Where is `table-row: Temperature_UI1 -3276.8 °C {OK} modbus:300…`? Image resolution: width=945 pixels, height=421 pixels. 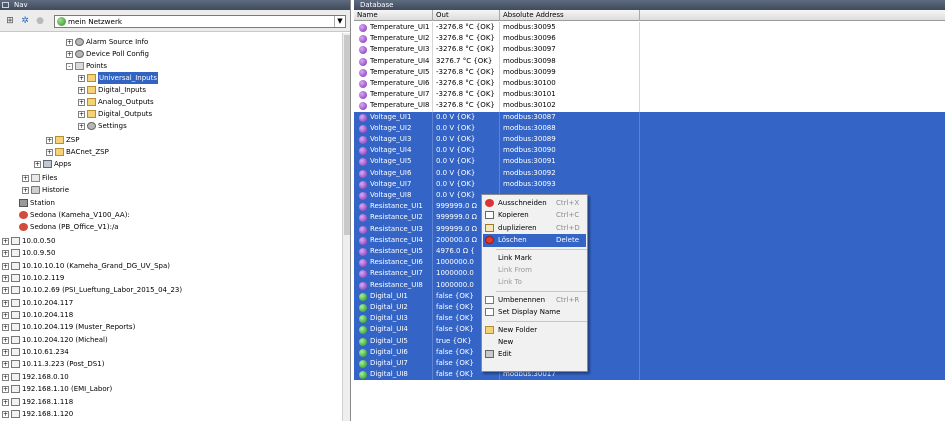
table-row: Temperature_UI1 -3276.8 °C {OK} modbus:300… is located at coordinates (649, 28).